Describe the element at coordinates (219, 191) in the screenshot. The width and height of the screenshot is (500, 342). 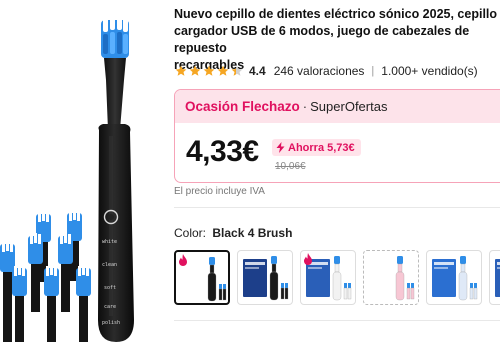
I see `tax-note: El precio incluye IVA` at that location.